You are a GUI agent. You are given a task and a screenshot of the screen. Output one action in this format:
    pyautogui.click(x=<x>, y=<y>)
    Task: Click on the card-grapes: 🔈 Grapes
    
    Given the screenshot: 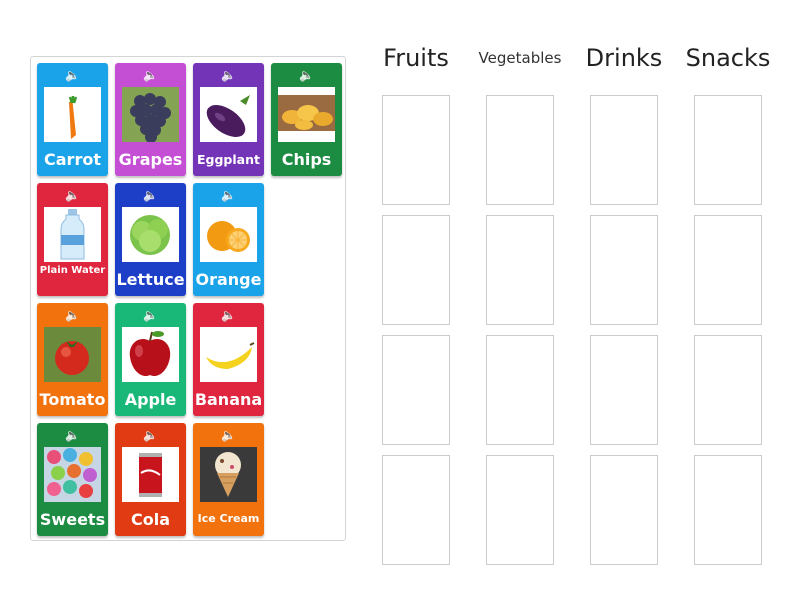 What is the action you would take?
    pyautogui.click(x=150, y=119)
    